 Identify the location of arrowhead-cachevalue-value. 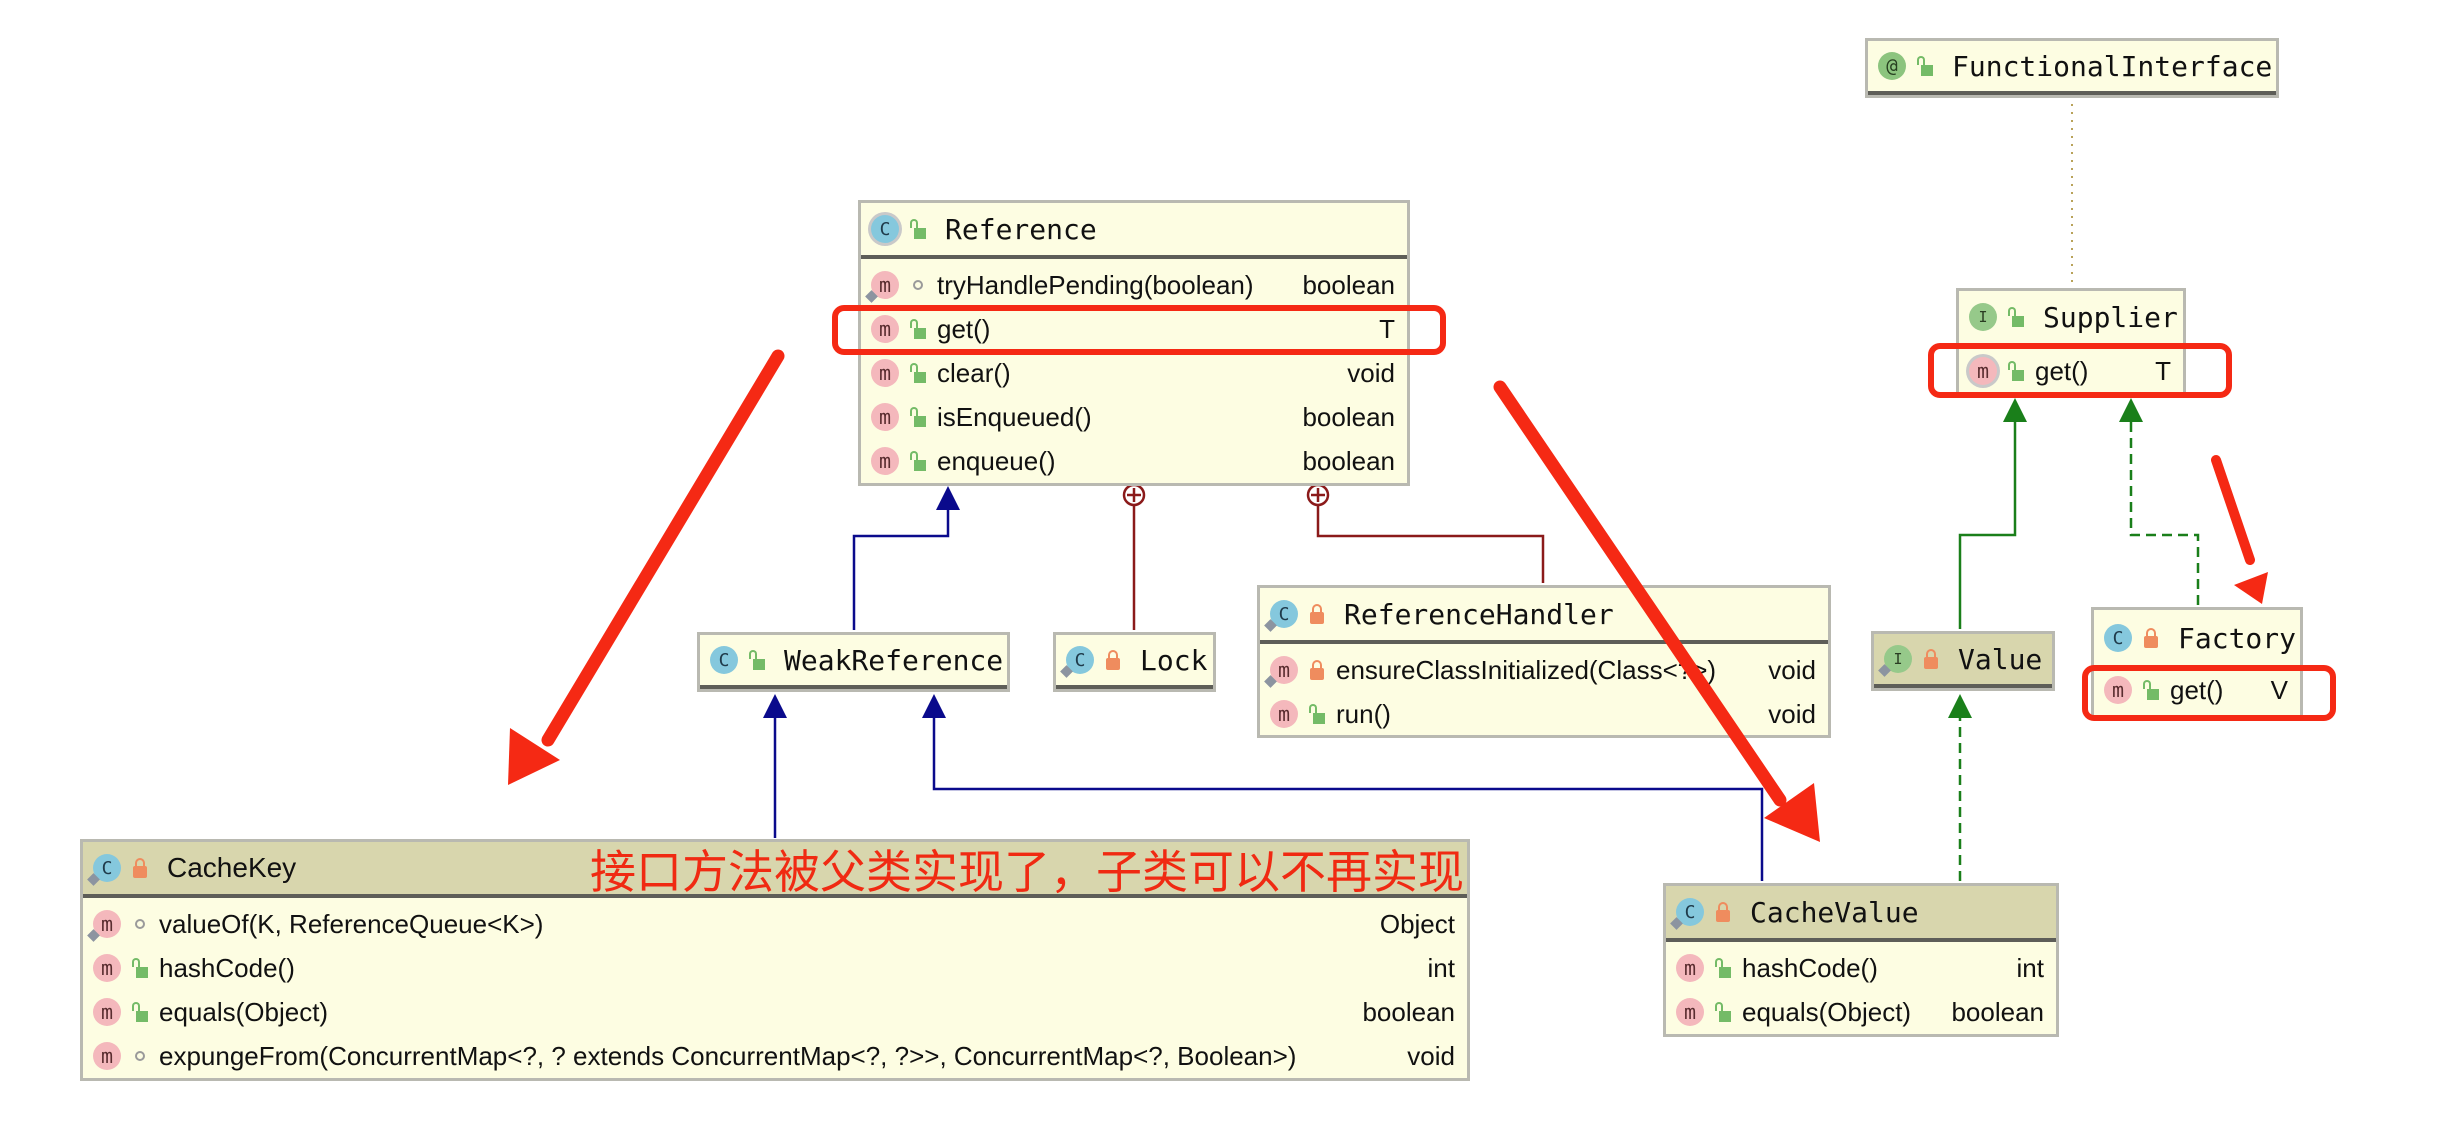
(1960, 706).